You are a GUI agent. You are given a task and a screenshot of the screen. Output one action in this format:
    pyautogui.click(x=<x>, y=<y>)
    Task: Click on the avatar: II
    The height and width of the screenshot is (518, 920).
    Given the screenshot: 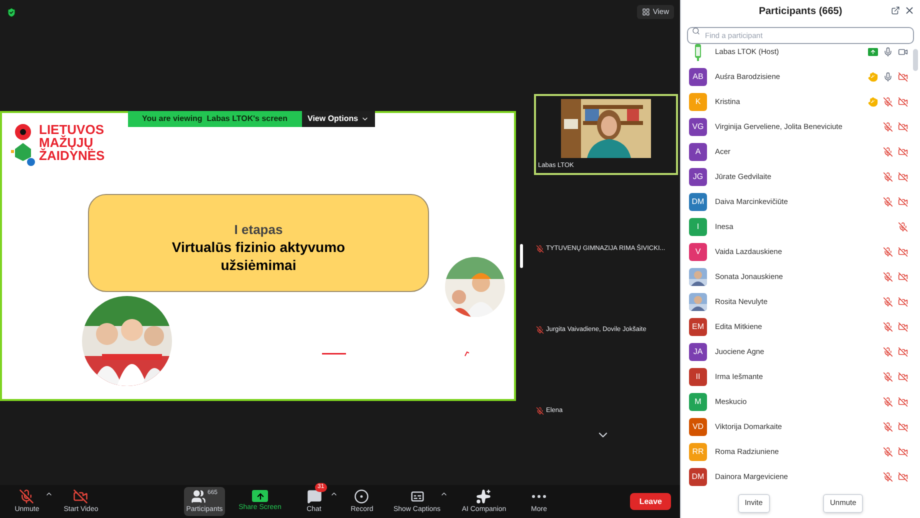 What is the action you would take?
    pyautogui.click(x=698, y=377)
    